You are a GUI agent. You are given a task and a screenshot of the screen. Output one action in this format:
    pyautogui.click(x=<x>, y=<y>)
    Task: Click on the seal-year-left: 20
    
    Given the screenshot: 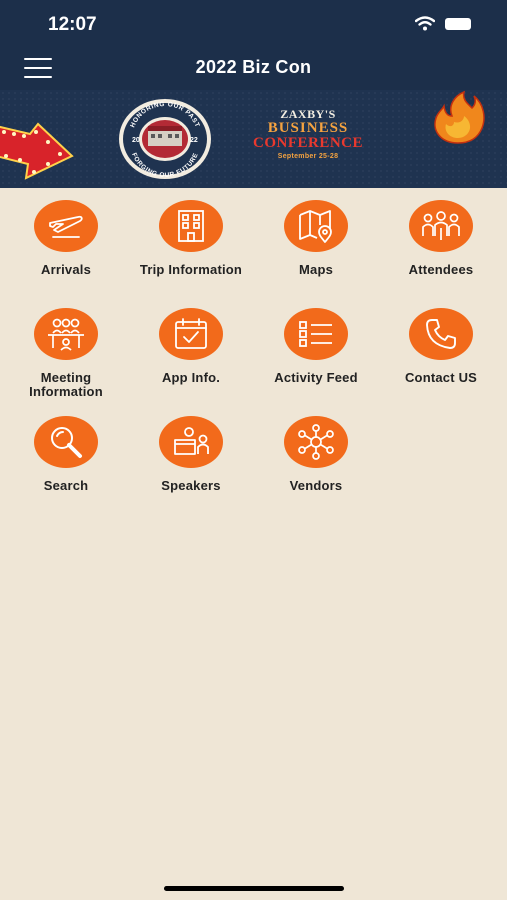 What is the action you would take?
    pyautogui.click(x=136, y=140)
    